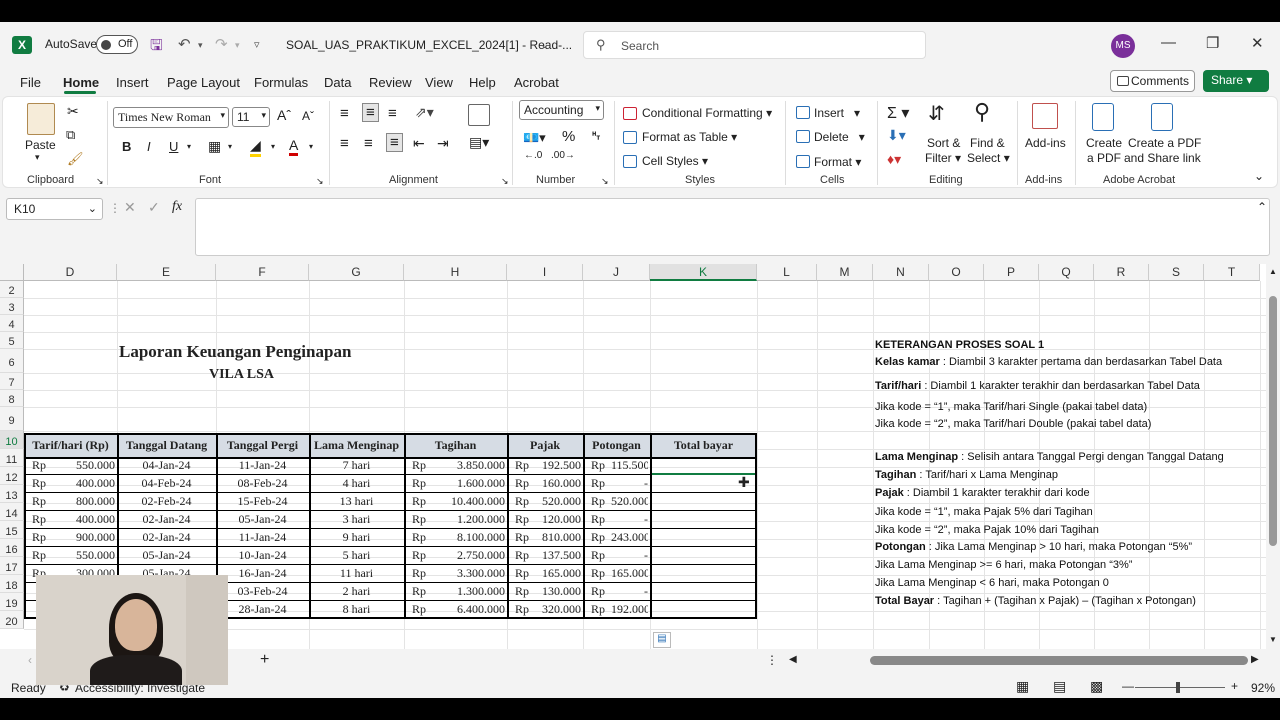 The width and height of the screenshot is (1280, 720). I want to click on clipboard-launcher-icon: ↘, so click(100, 181).